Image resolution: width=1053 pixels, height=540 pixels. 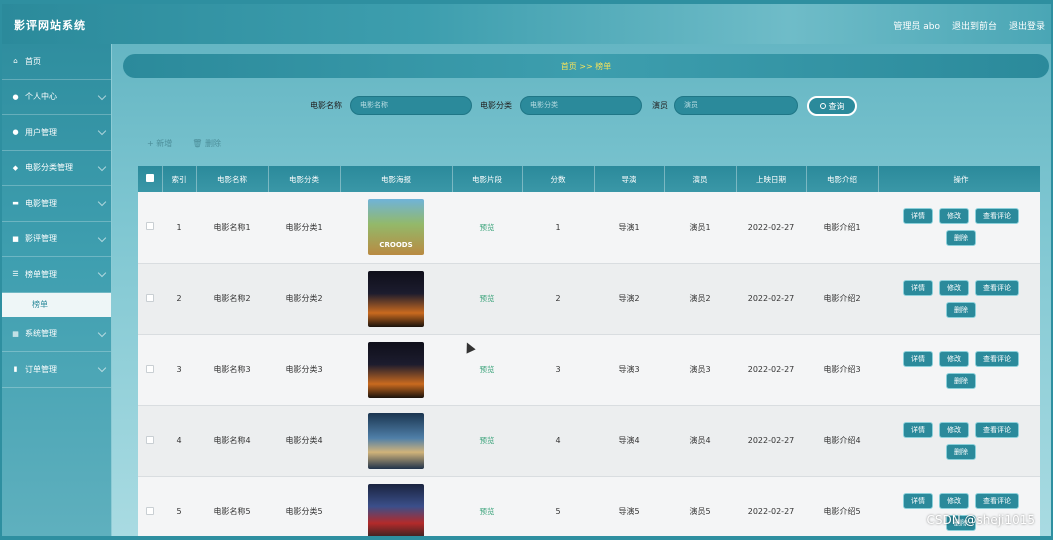 I want to click on director-cell: 导演2, so click(x=629, y=299).